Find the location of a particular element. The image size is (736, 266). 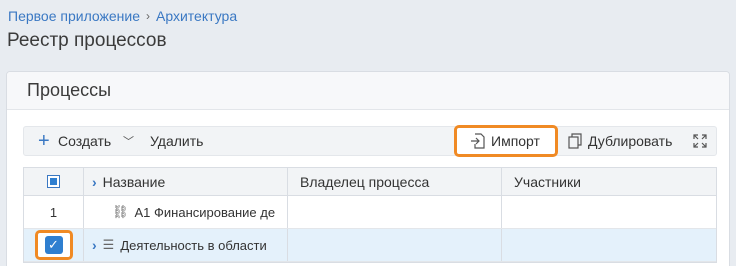

duplicate-button: Дублировать is located at coordinates (619, 141).